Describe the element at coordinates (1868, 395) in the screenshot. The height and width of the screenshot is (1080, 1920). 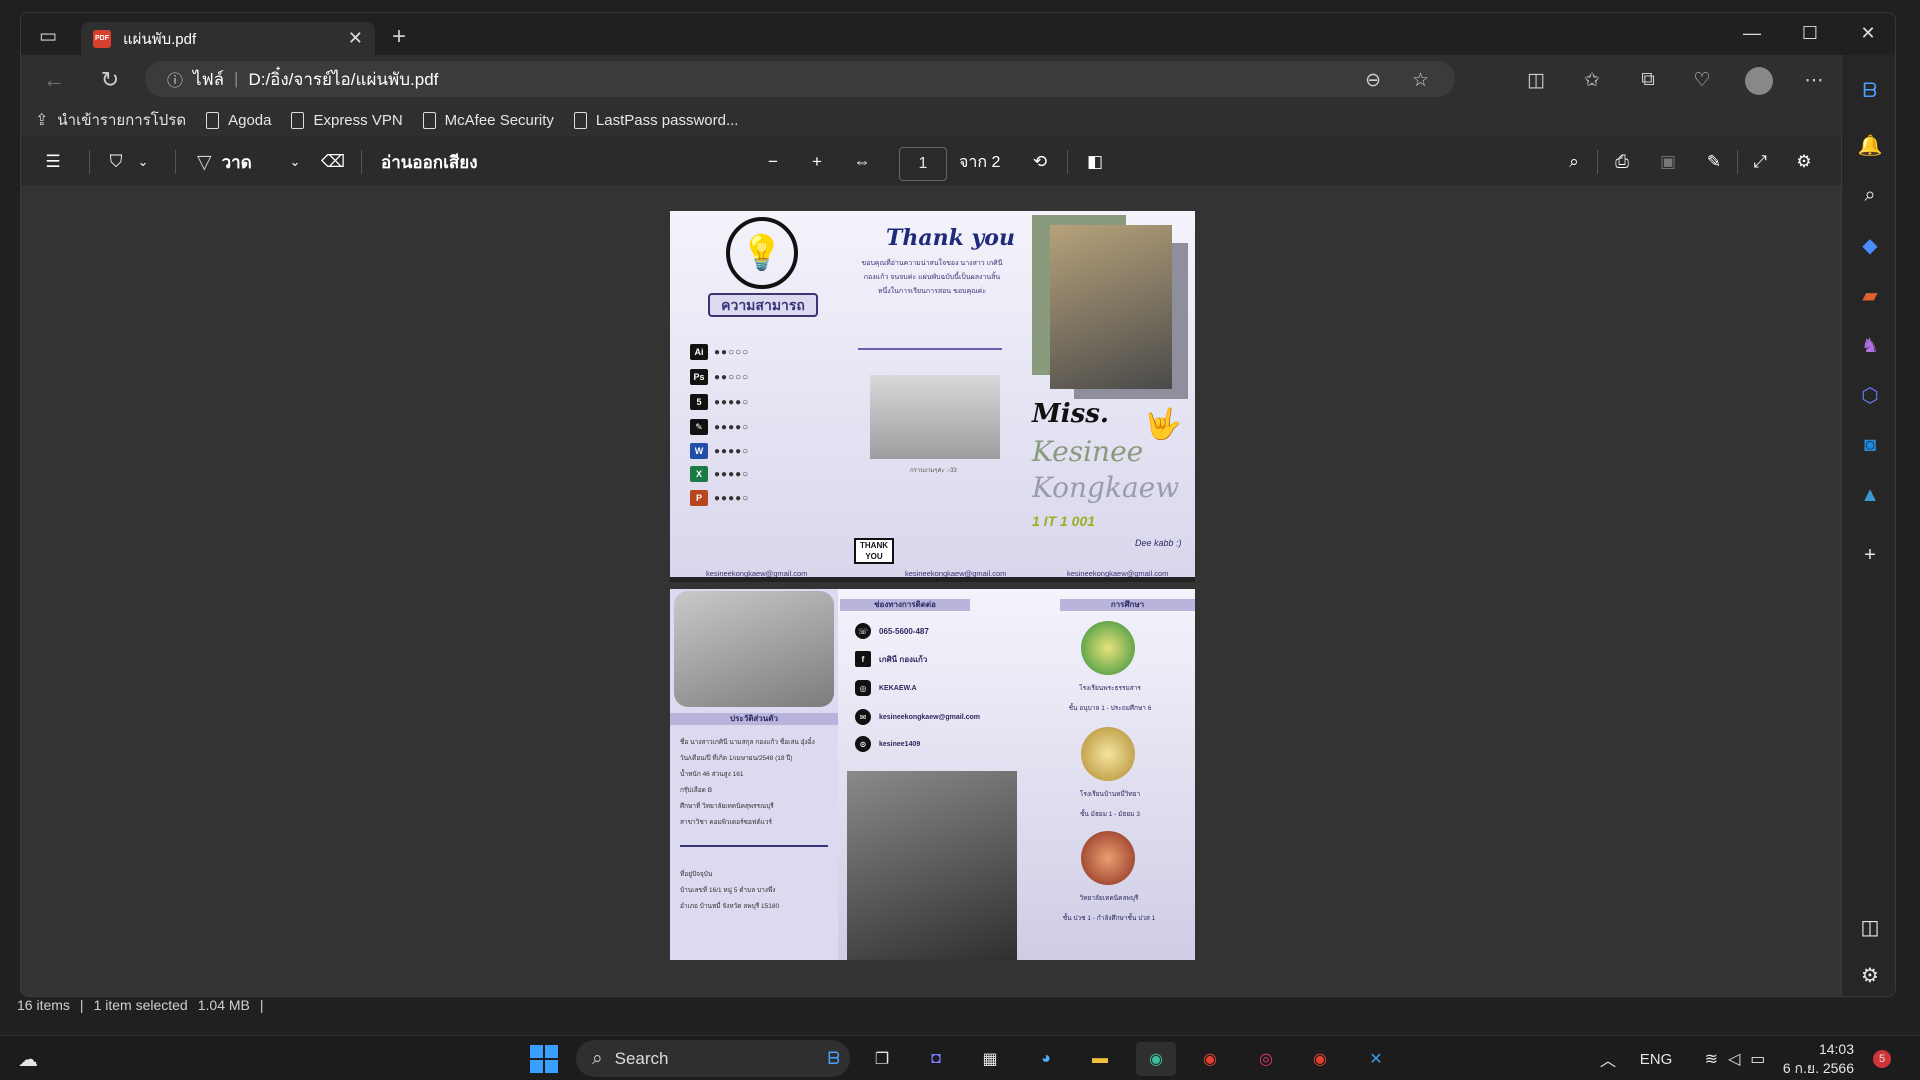
I see `microsoft365-icon: ⬡` at that location.